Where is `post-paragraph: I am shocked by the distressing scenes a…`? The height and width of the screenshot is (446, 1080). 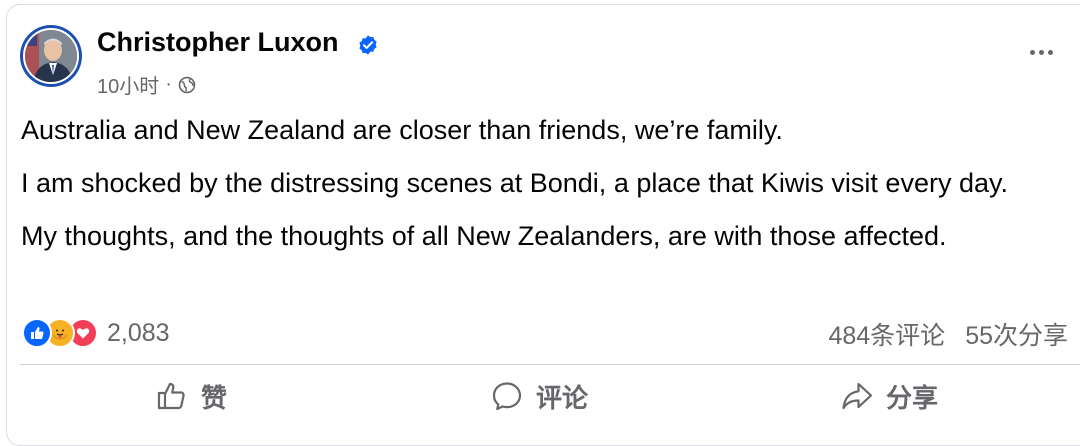 post-paragraph: I am shocked by the distressing scenes a… is located at coordinates (514, 183).